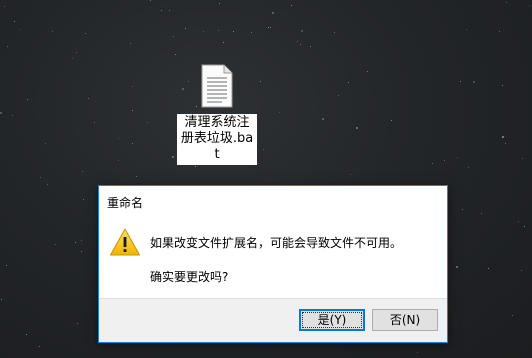  Describe the element at coordinates (405, 320) in the screenshot. I see `no-button: 否(N)` at that location.